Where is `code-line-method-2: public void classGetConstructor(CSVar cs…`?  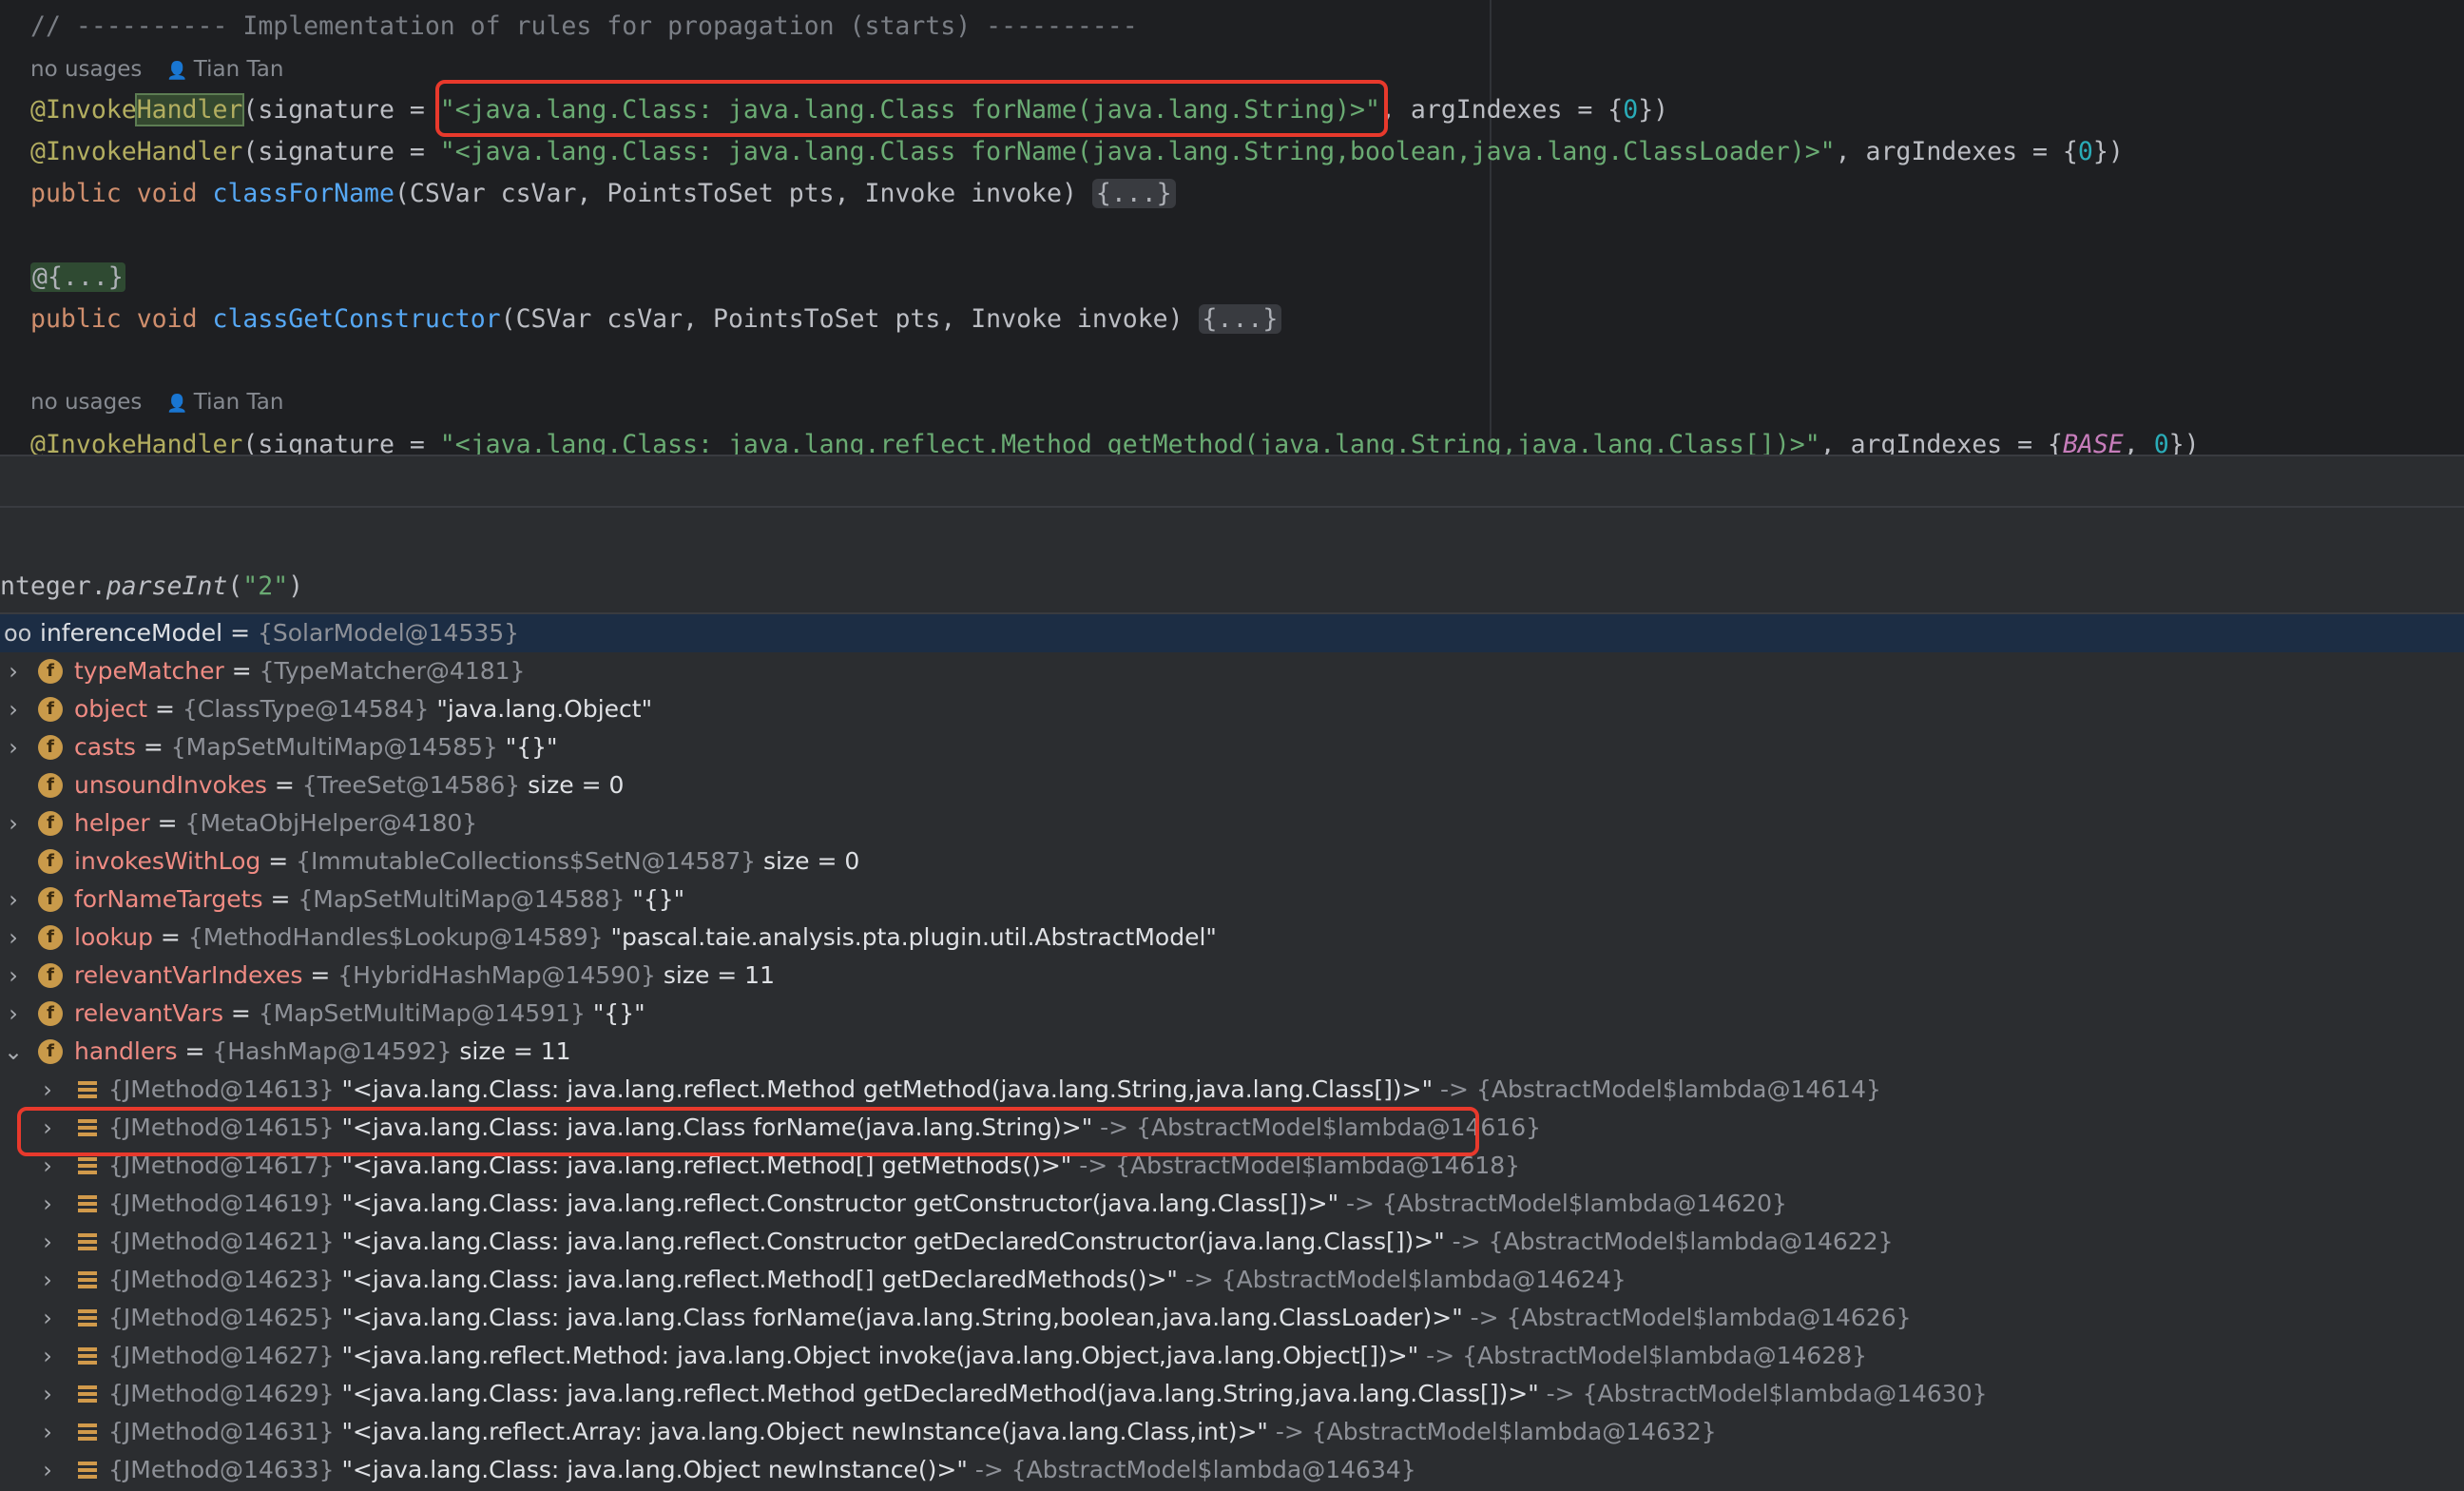
code-line-method-2: public void classGetConstructor(CSVar cs… is located at coordinates (656, 319).